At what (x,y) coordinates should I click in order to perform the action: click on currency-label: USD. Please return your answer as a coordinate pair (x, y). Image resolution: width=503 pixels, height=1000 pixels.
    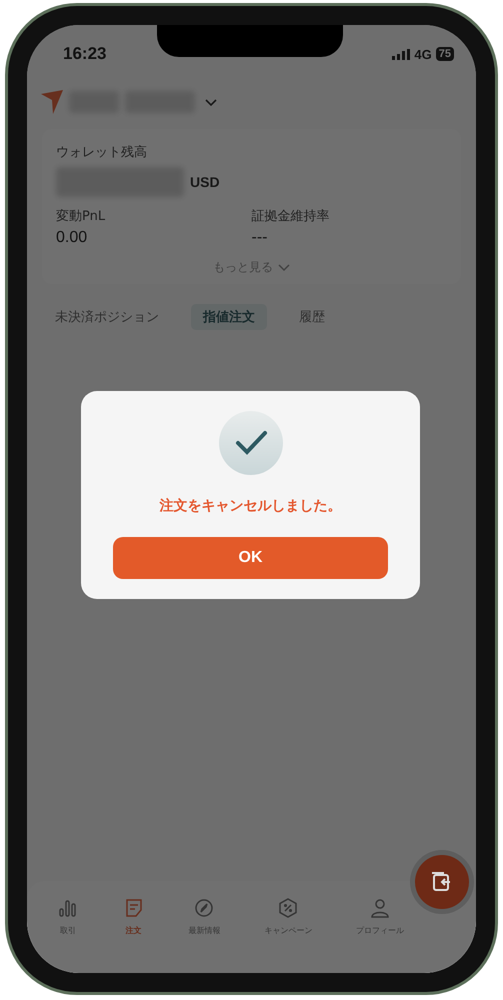
    Looking at the image, I should click on (205, 182).